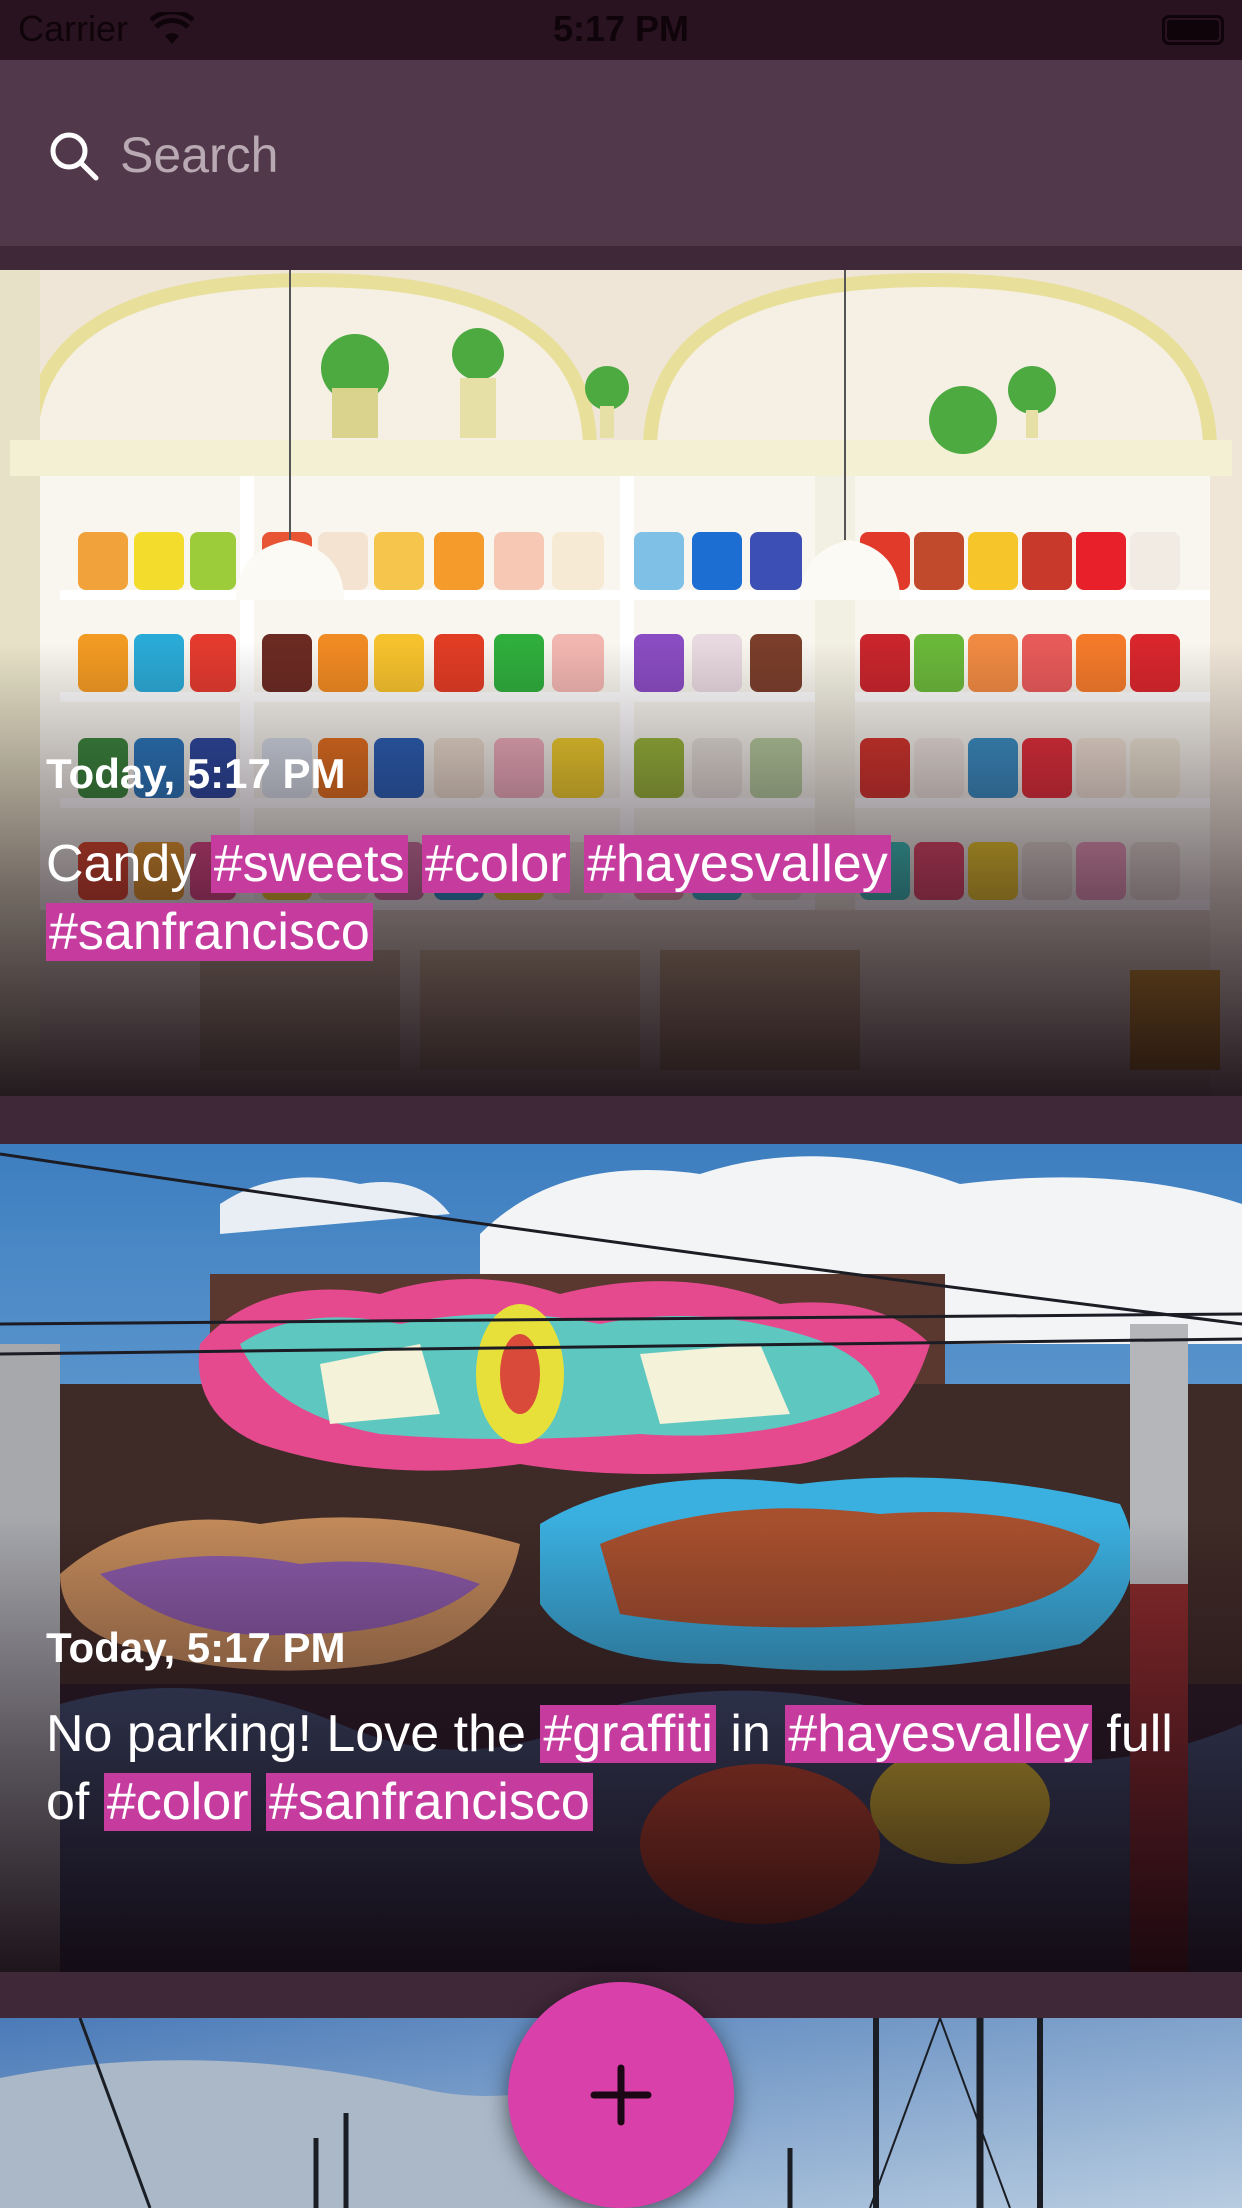  I want to click on status-bar: Carrier 5:17 PM, so click(621, 30).